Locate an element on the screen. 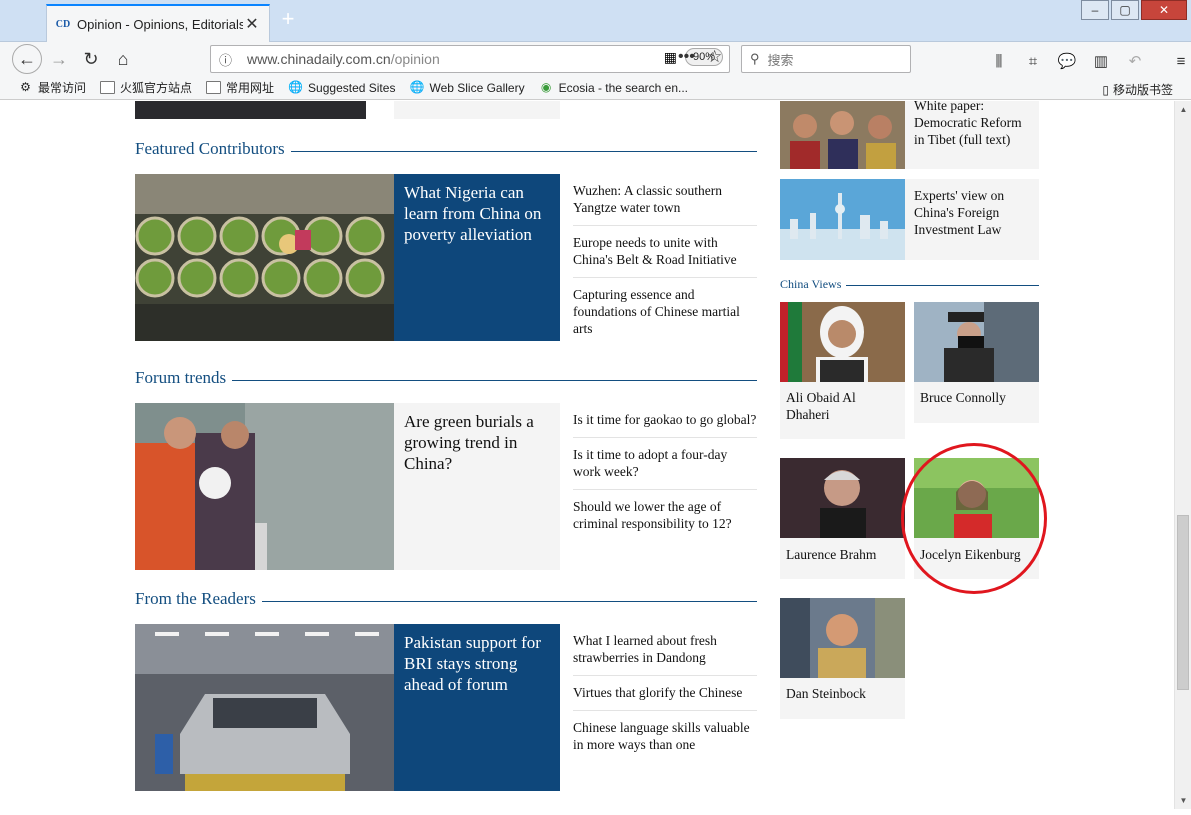 This screenshot has width=1191, height=815. contributor-name: Dan Steinbock is located at coordinates (842, 693).